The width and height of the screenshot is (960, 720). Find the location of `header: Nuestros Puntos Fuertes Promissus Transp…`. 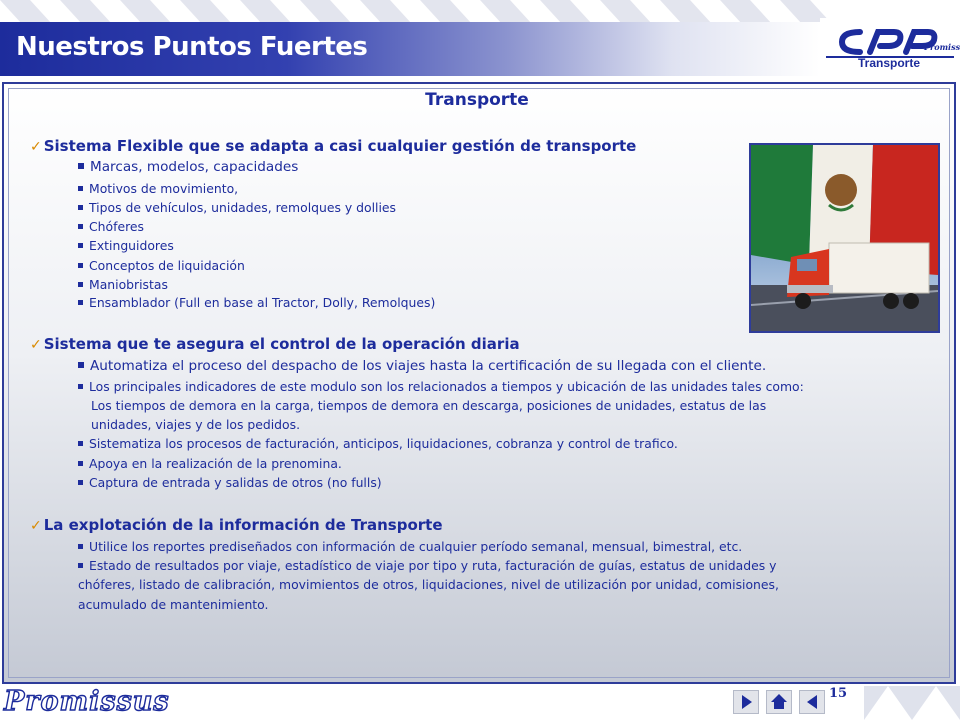

header: Nuestros Puntos Fuertes Promissus Transp… is located at coordinates (480, 41).